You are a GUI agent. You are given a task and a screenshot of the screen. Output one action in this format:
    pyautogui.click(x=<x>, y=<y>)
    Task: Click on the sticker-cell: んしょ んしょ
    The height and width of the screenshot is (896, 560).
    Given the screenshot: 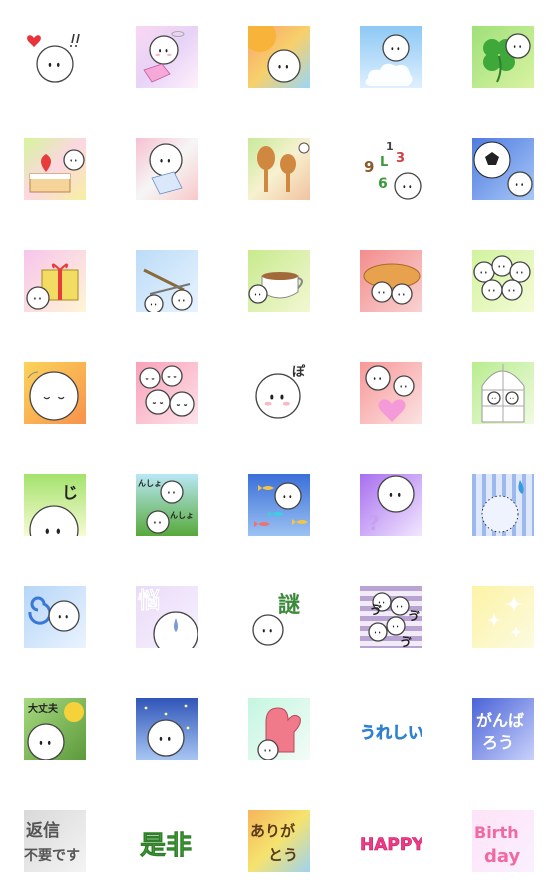 What is the action you would take?
    pyautogui.click(x=167, y=505)
    